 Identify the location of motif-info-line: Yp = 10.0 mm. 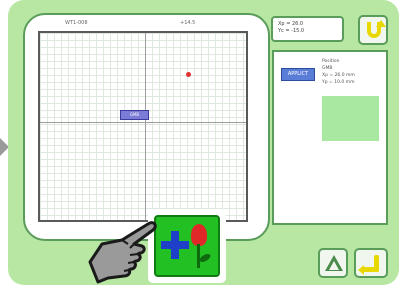
(338, 82).